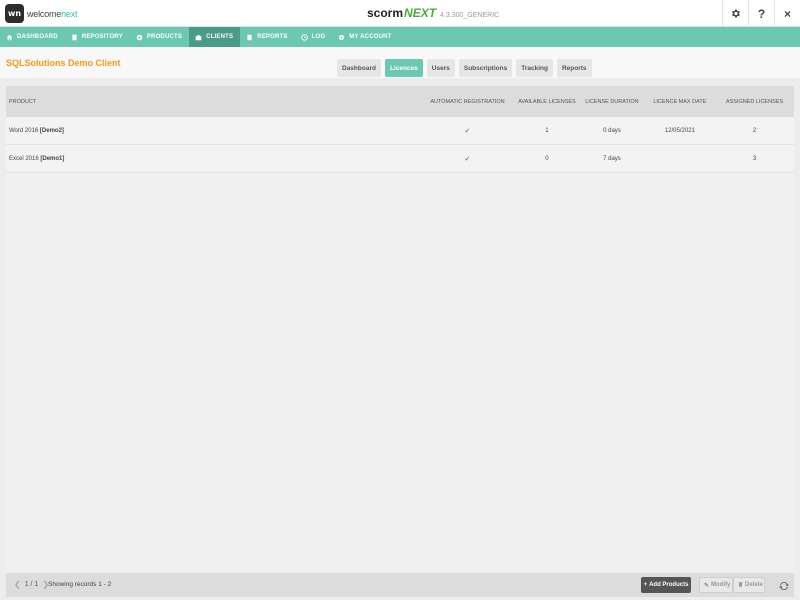 The image size is (800, 600). Describe the element at coordinates (534, 68) in the screenshot. I see `tab-tracking: Tracking` at that location.